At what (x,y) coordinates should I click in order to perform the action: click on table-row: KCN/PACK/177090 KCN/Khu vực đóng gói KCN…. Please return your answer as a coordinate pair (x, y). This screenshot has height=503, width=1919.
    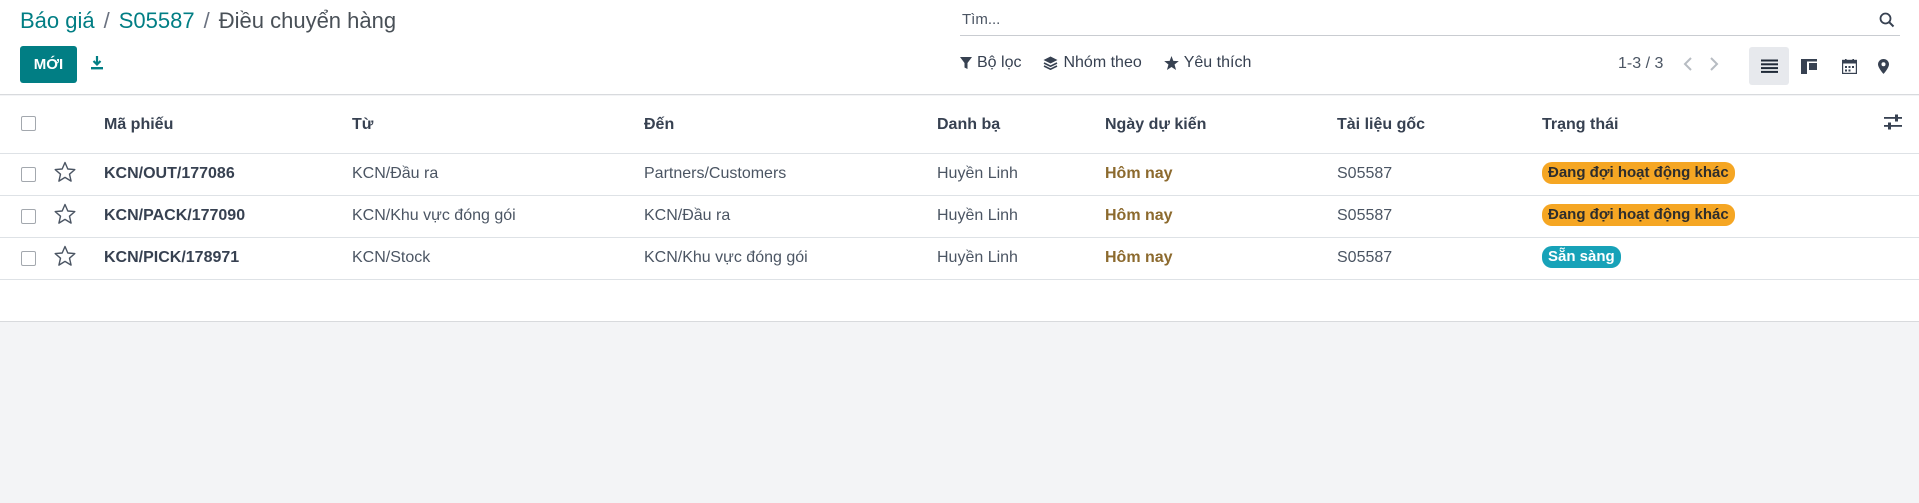
    Looking at the image, I should click on (959, 217).